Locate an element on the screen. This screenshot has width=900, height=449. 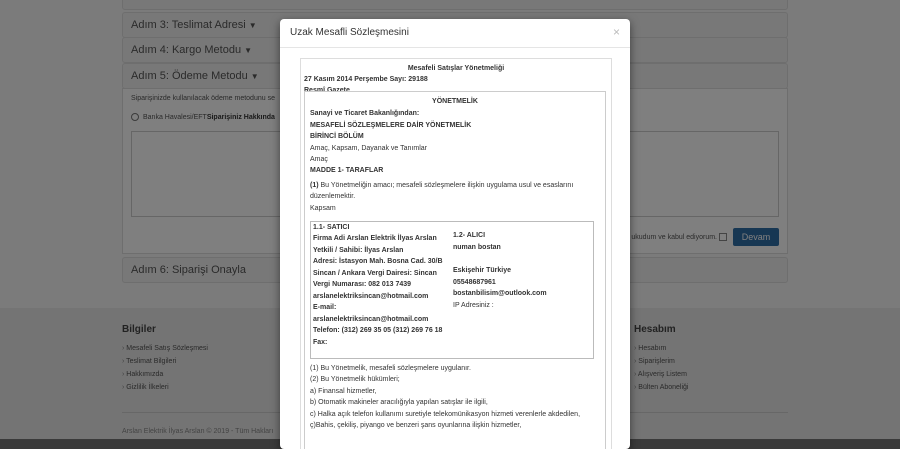
doc-scope: Kapsam is located at coordinates (323, 208).